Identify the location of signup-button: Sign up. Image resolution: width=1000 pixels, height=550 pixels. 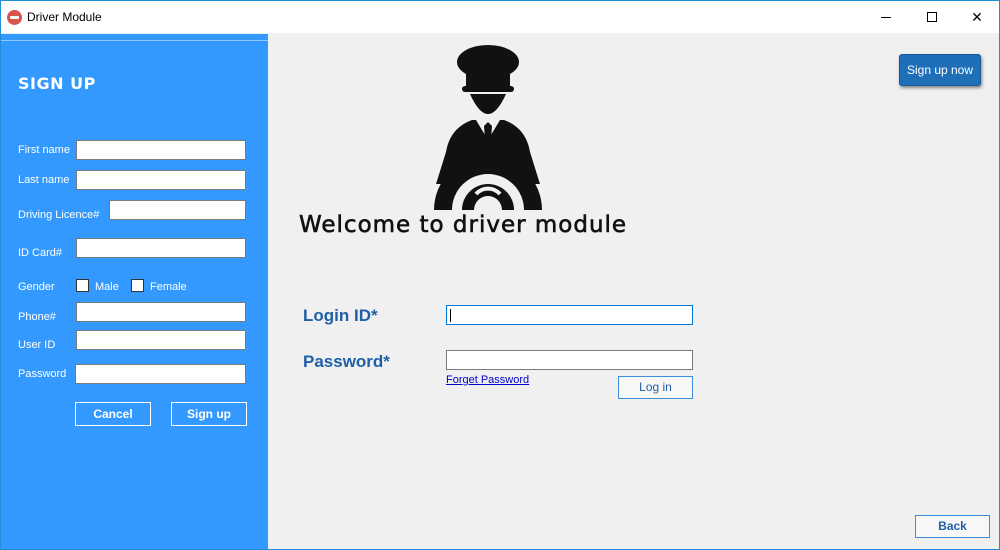
(209, 414).